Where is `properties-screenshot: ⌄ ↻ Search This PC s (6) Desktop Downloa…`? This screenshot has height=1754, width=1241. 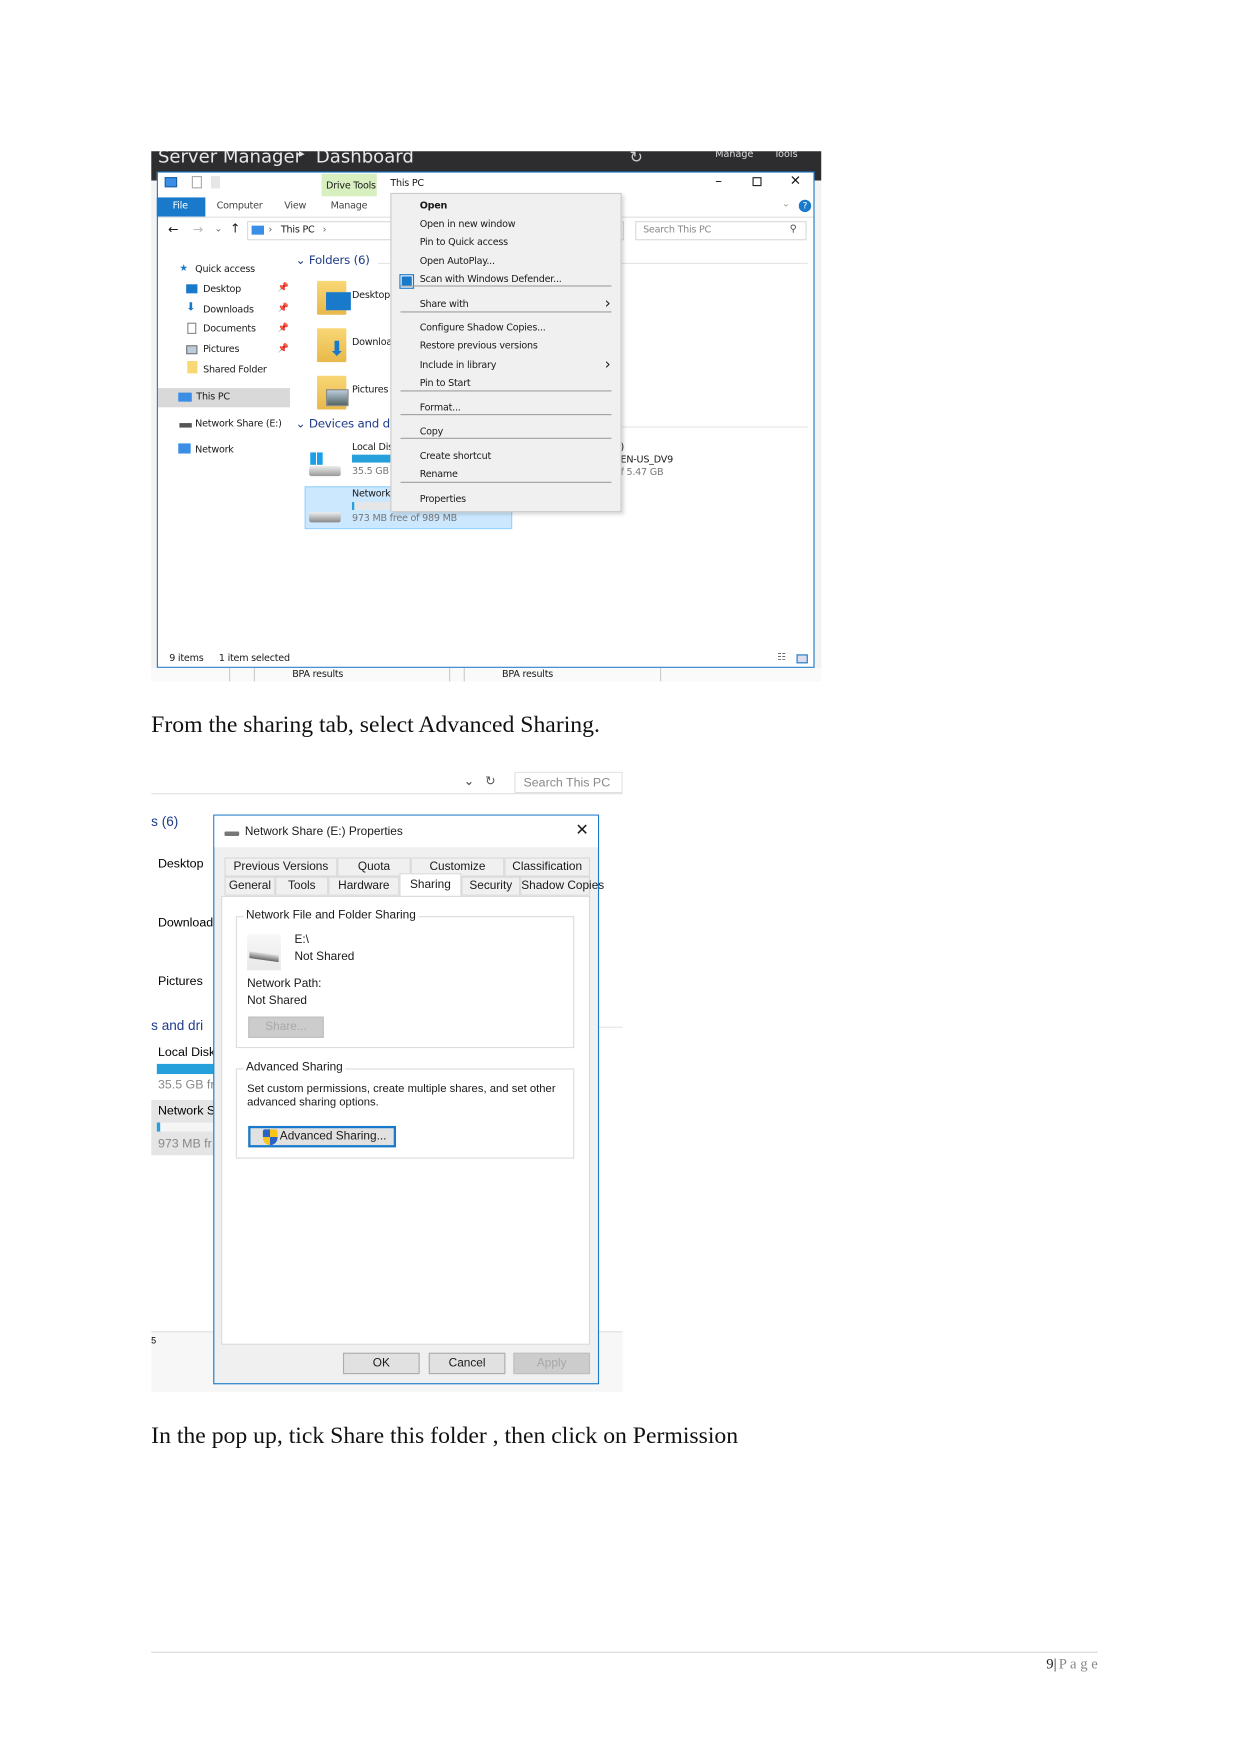
properties-screenshot: ⌄ ↻ Search This PC s (6) Desktop Downloa… is located at coordinates (387, 1082).